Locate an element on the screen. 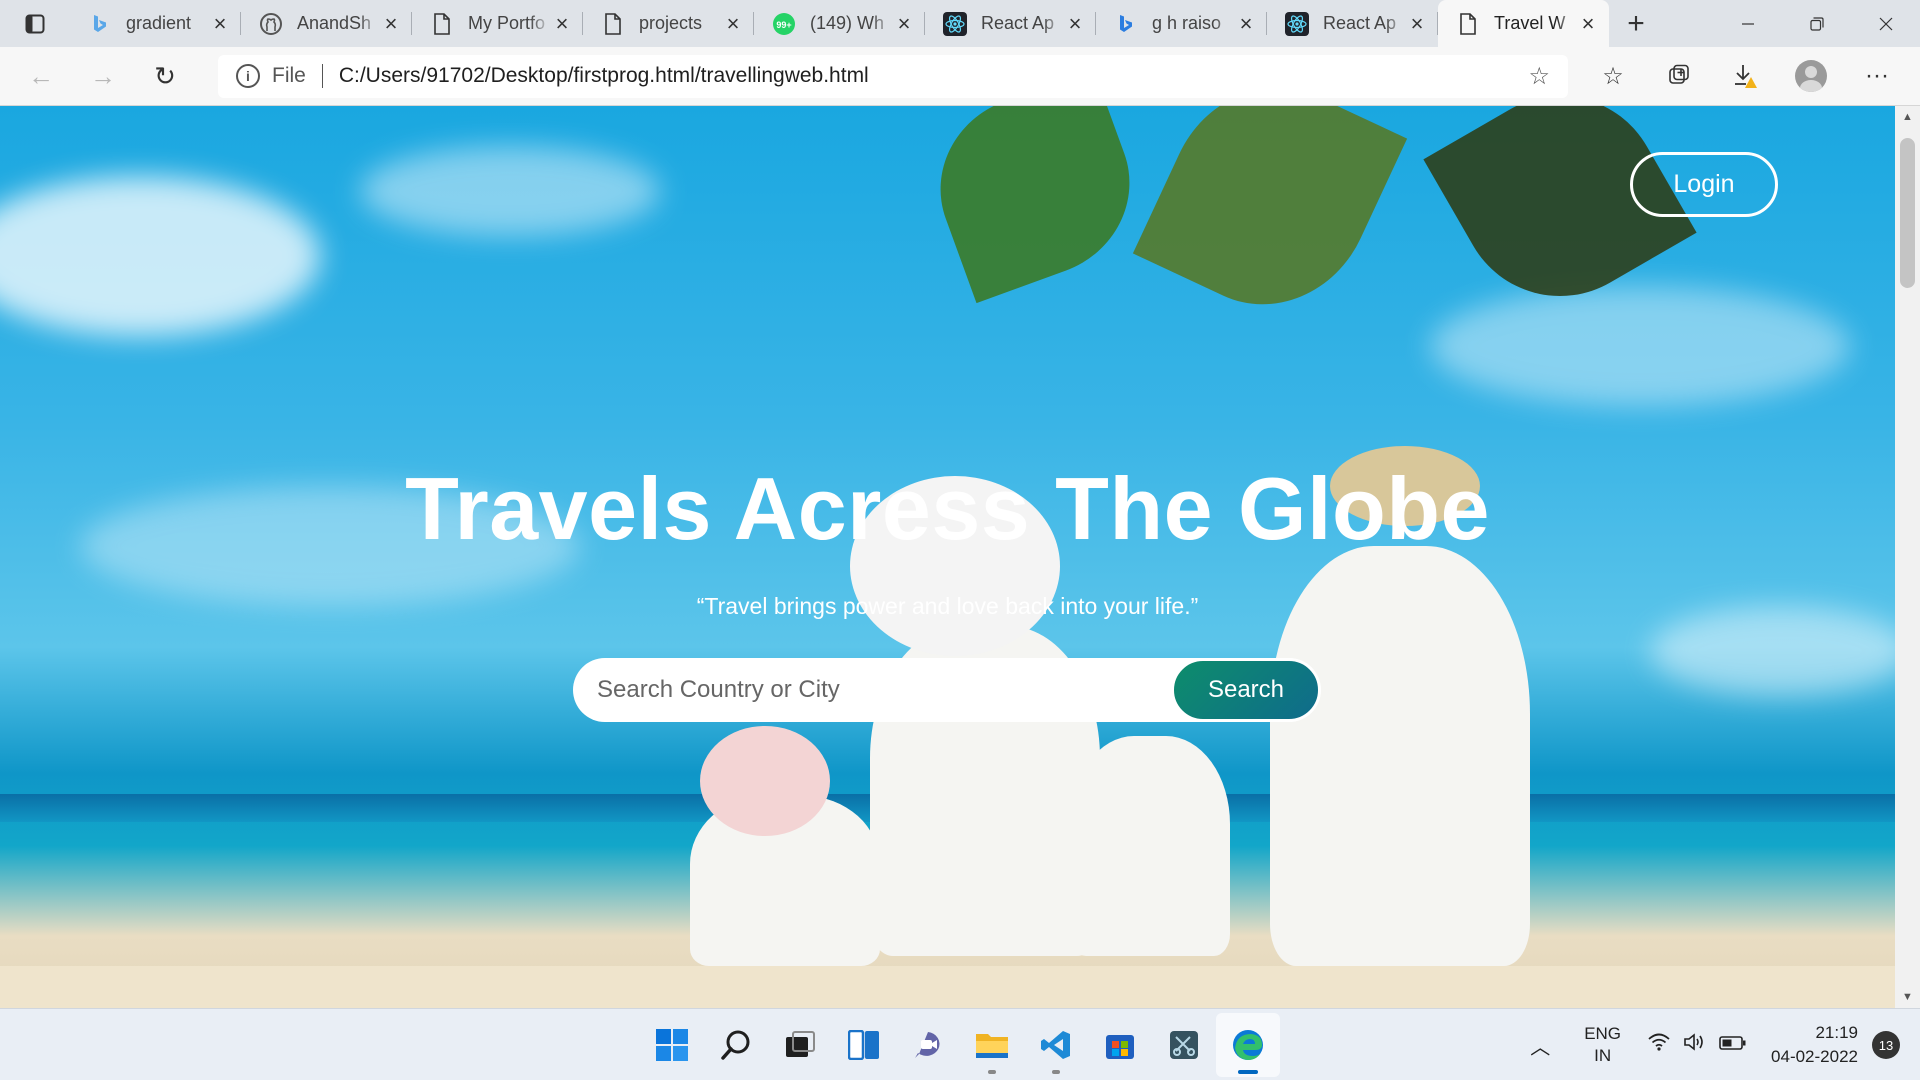 The width and height of the screenshot is (1920, 1081). tab-actions-button is located at coordinates (35, 23).